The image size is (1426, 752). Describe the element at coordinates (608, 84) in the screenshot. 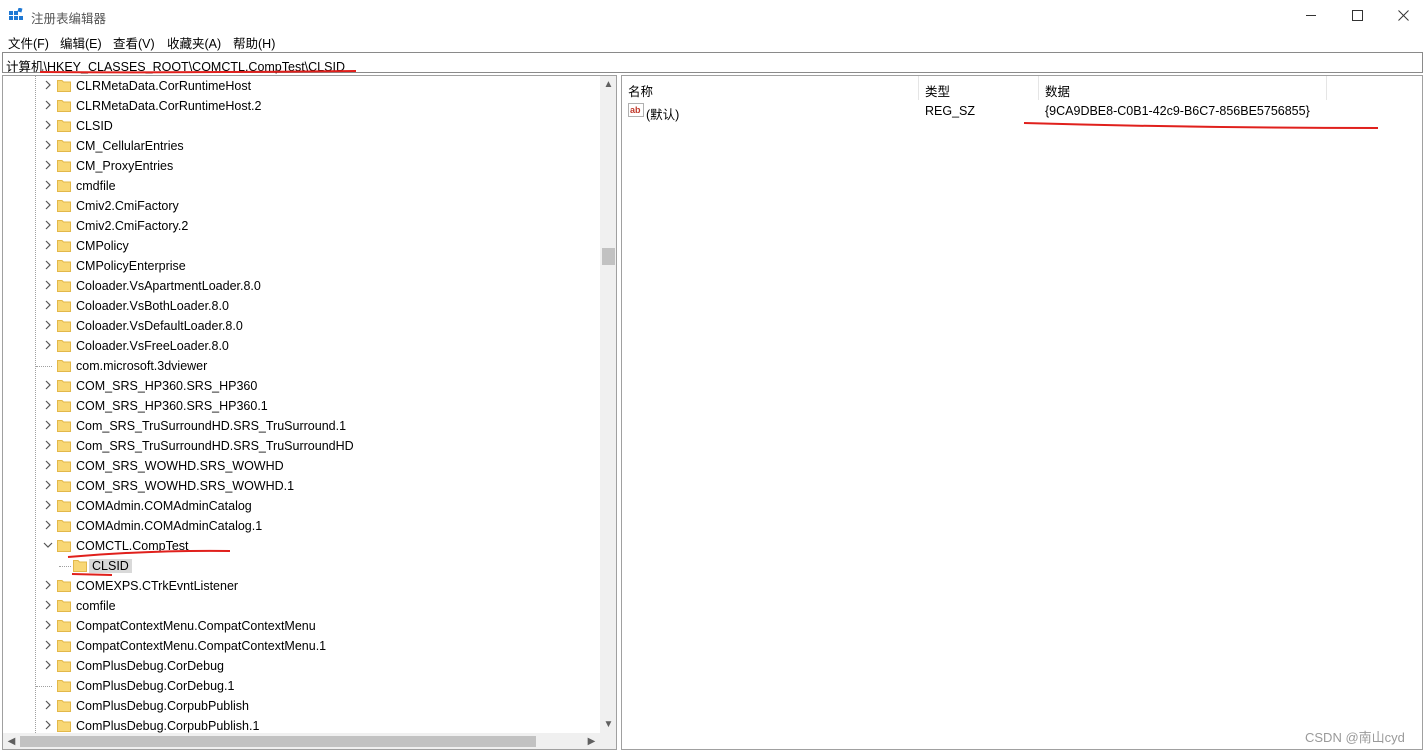

I see `scroll-up-icon: ▲` at that location.